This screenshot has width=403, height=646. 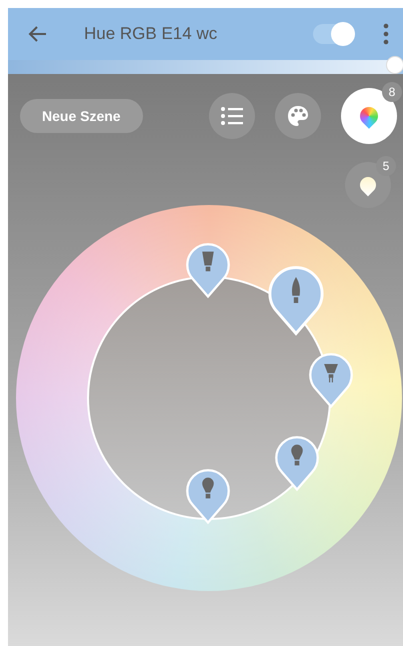 What do you see at coordinates (333, 34) in the screenshot?
I see `power-toggle` at bounding box center [333, 34].